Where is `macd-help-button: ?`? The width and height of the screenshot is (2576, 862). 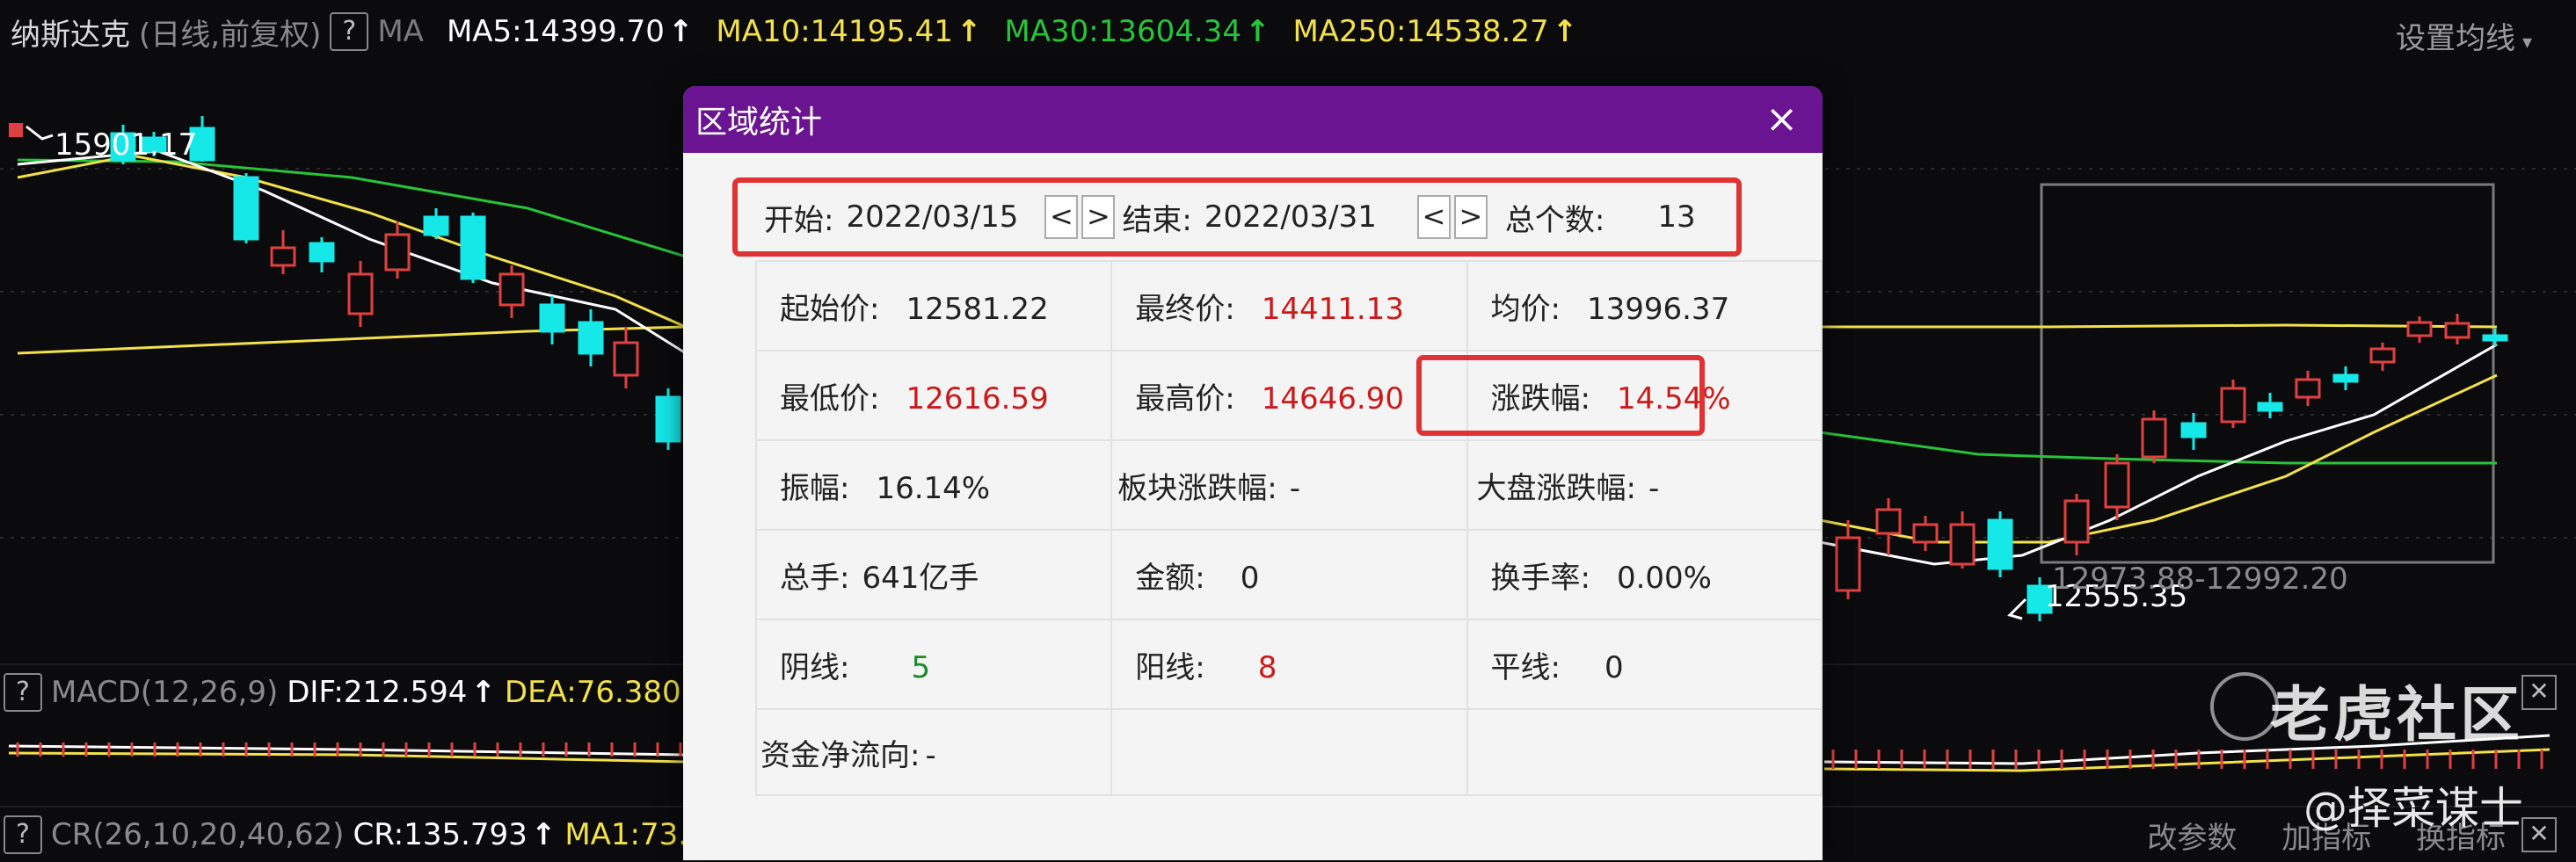
macd-help-button: ? is located at coordinates (23, 692).